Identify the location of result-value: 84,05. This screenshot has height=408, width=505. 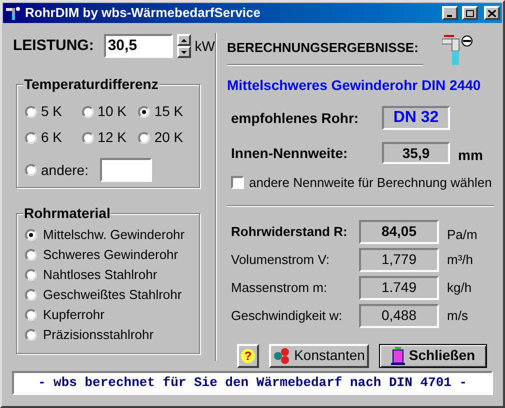
(399, 232).